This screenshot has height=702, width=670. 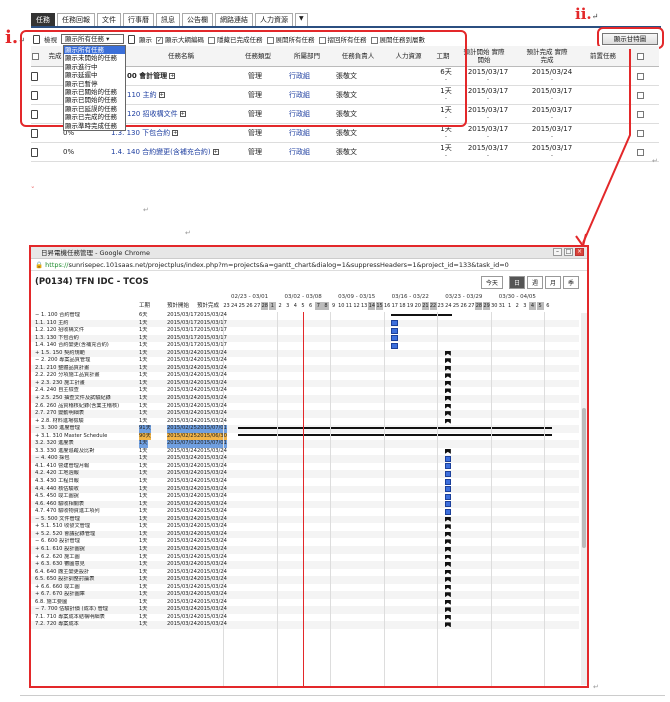 What do you see at coordinates (305, 482) in the screenshot?
I see `gantt-row: 4.3. 430 工程日報 1天 2015/03/24 2015/03/24` at bounding box center [305, 482].